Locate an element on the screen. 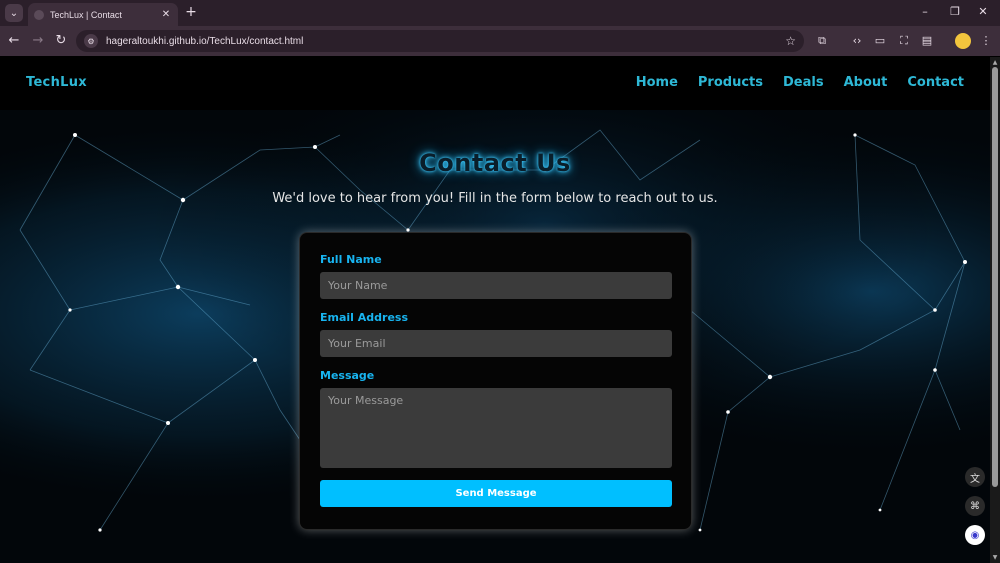 This screenshot has height=563, width=1000. nav-link-products: Products is located at coordinates (730, 82).